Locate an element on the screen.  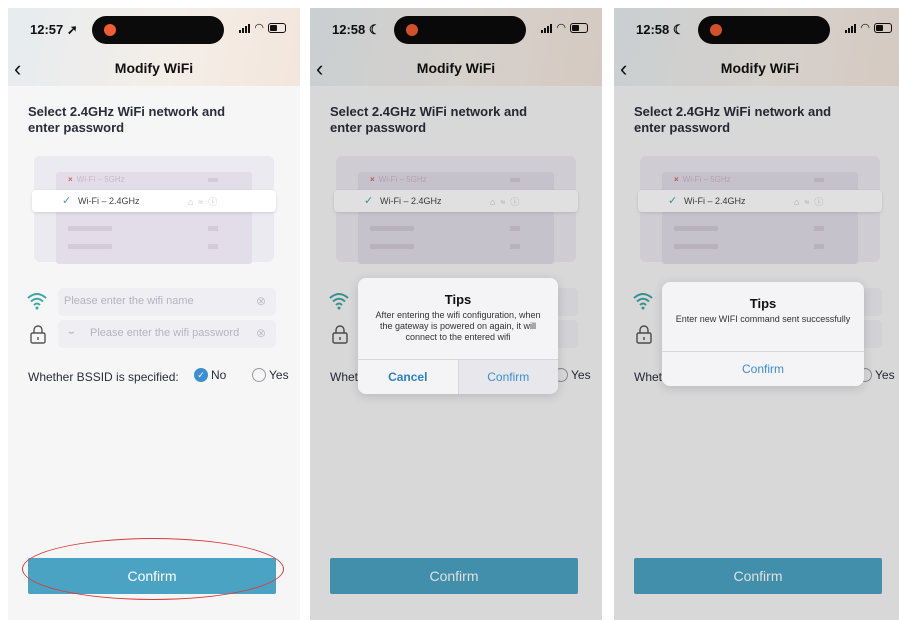
dynamic-island is located at coordinates (158, 30).